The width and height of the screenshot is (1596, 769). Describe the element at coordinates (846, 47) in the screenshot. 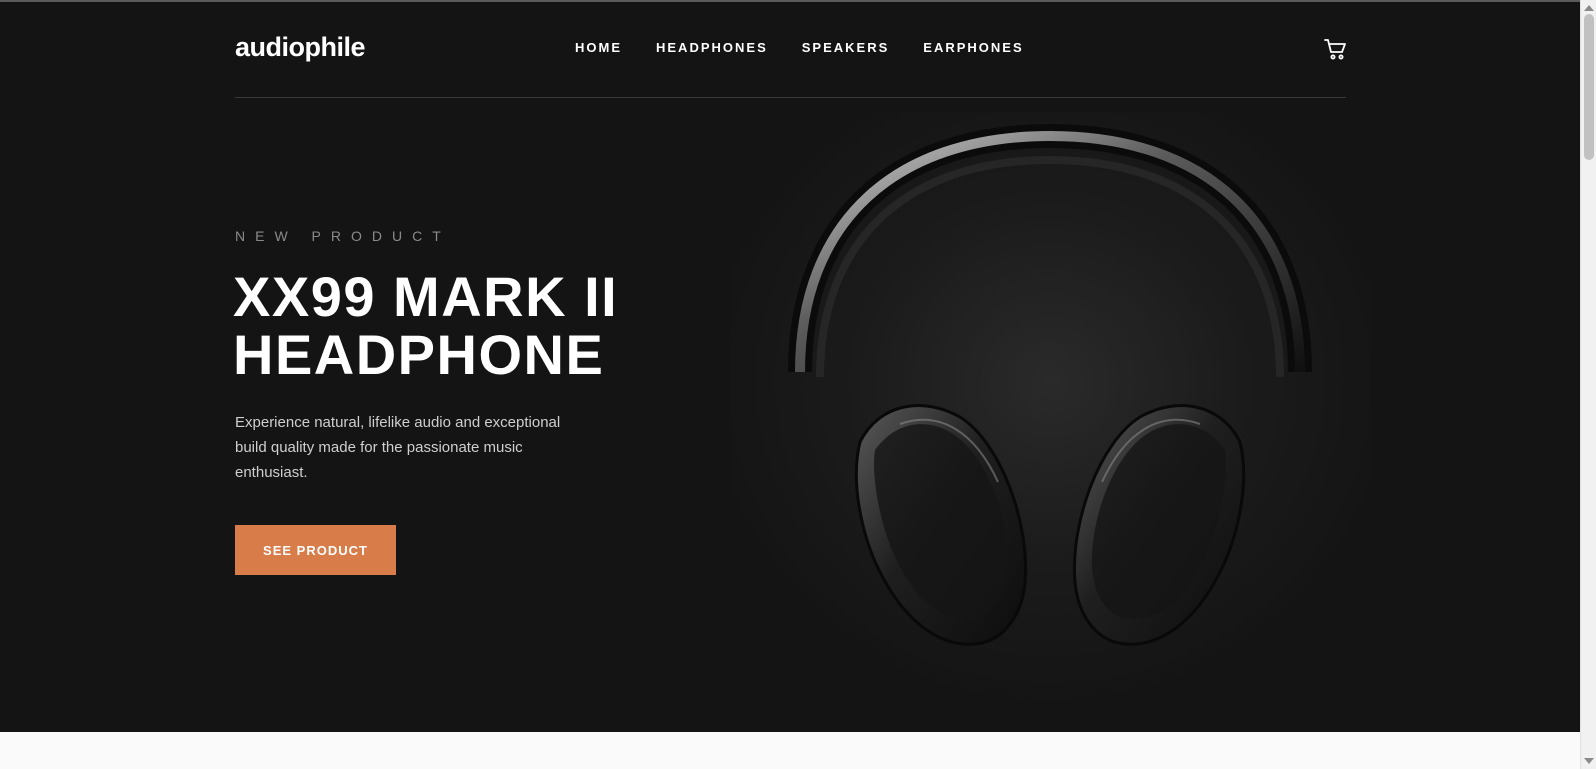

I see `nav-speakers: SPEAKERS` at that location.